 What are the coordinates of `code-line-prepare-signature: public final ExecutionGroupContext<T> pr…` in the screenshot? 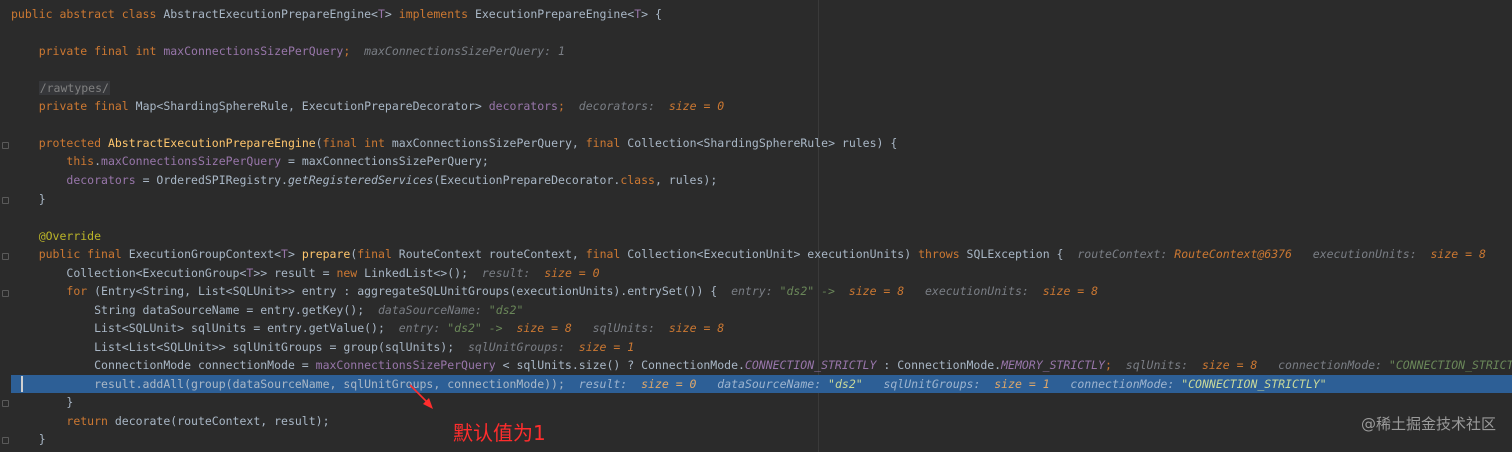 It's located at (761, 254).